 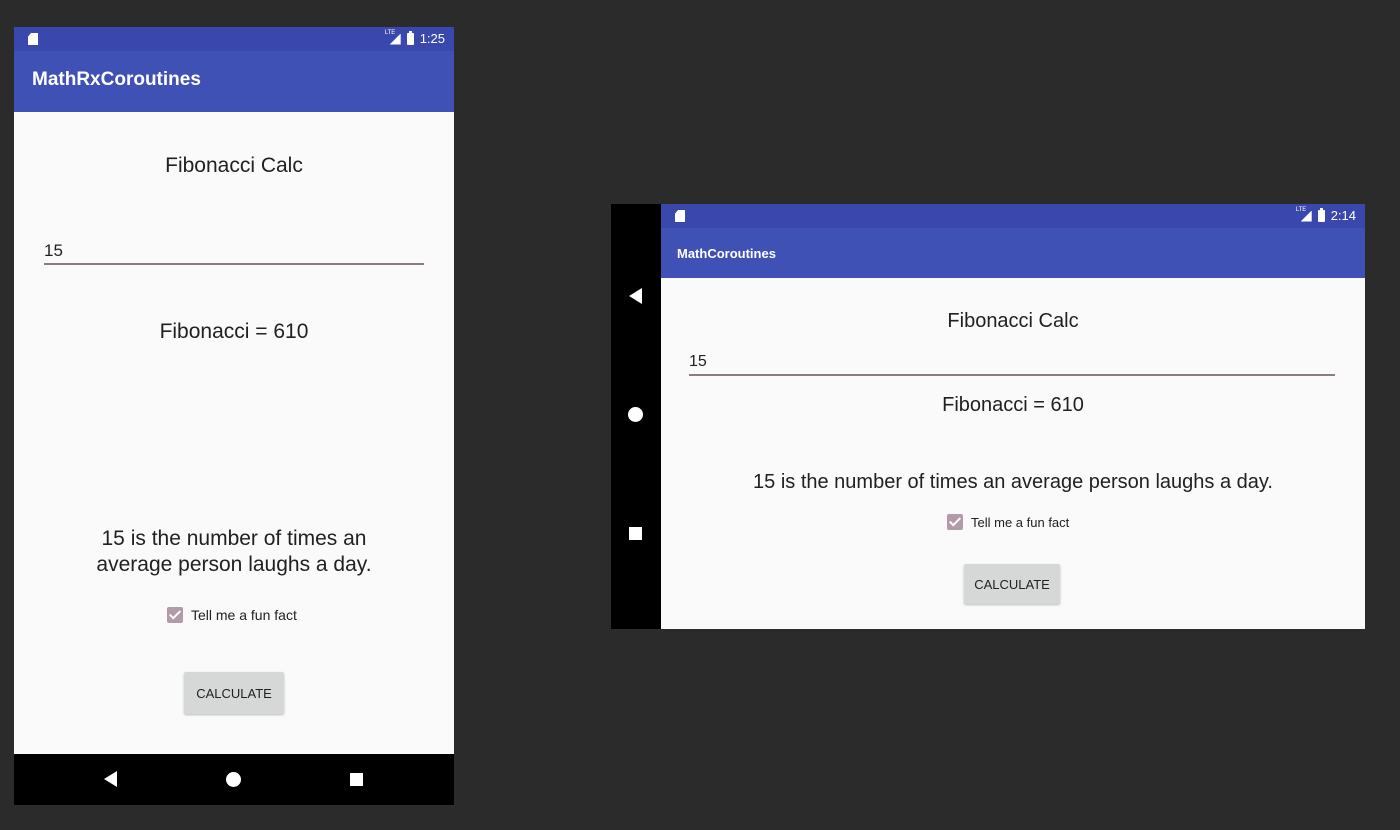 What do you see at coordinates (1343, 215) in the screenshot?
I see `status-time: 2:14` at bounding box center [1343, 215].